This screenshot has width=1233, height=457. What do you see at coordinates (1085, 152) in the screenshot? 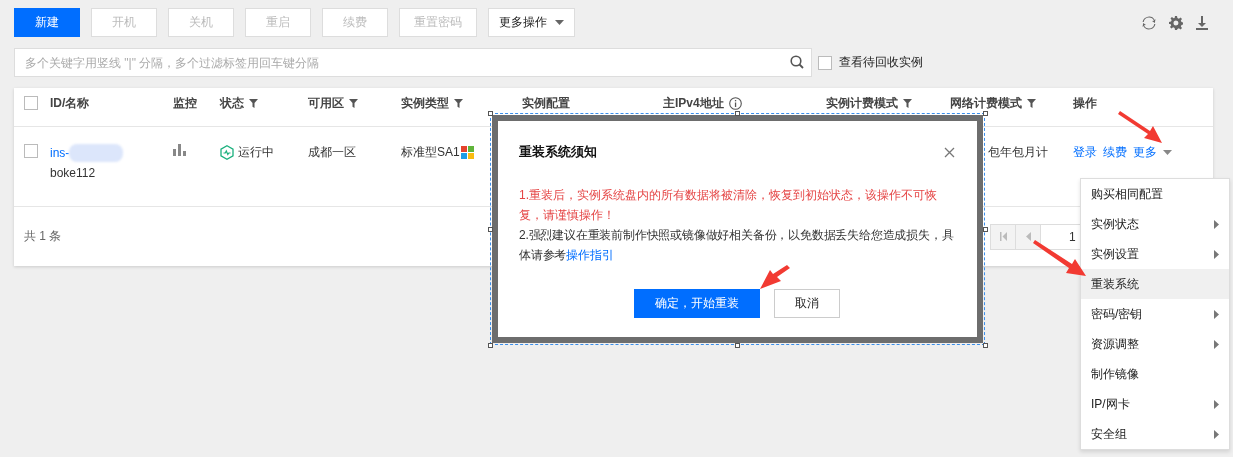
I see `action-link: 登录` at bounding box center [1085, 152].